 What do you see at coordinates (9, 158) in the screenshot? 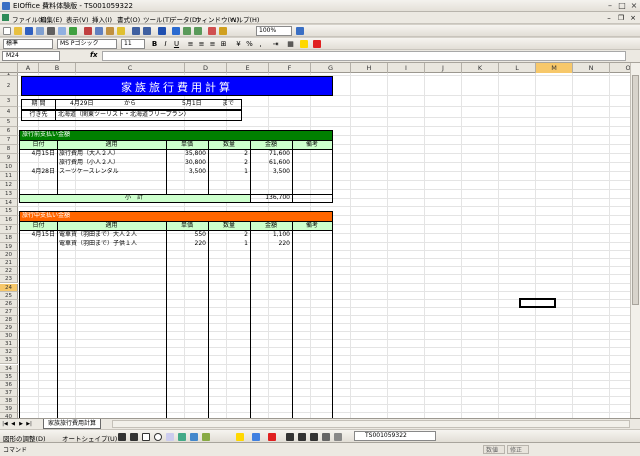
I see `row-header-9: 9` at bounding box center [9, 158].